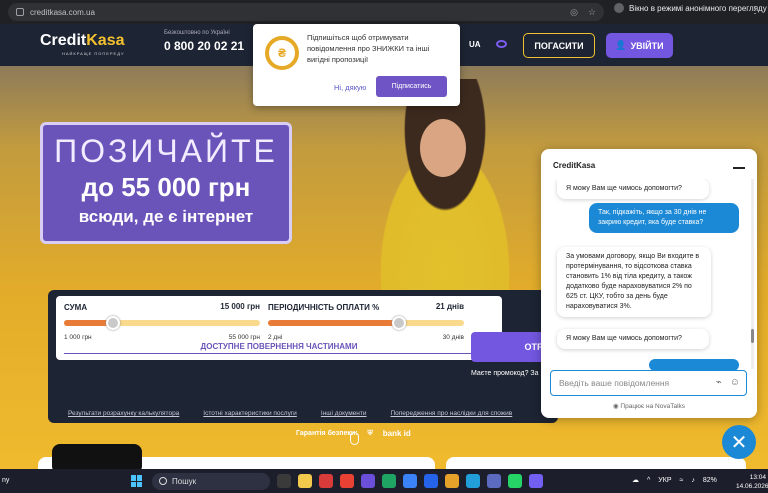 The image size is (768, 493). What do you see at coordinates (494, 481) in the screenshot?
I see `app-icon` at bounding box center [494, 481].